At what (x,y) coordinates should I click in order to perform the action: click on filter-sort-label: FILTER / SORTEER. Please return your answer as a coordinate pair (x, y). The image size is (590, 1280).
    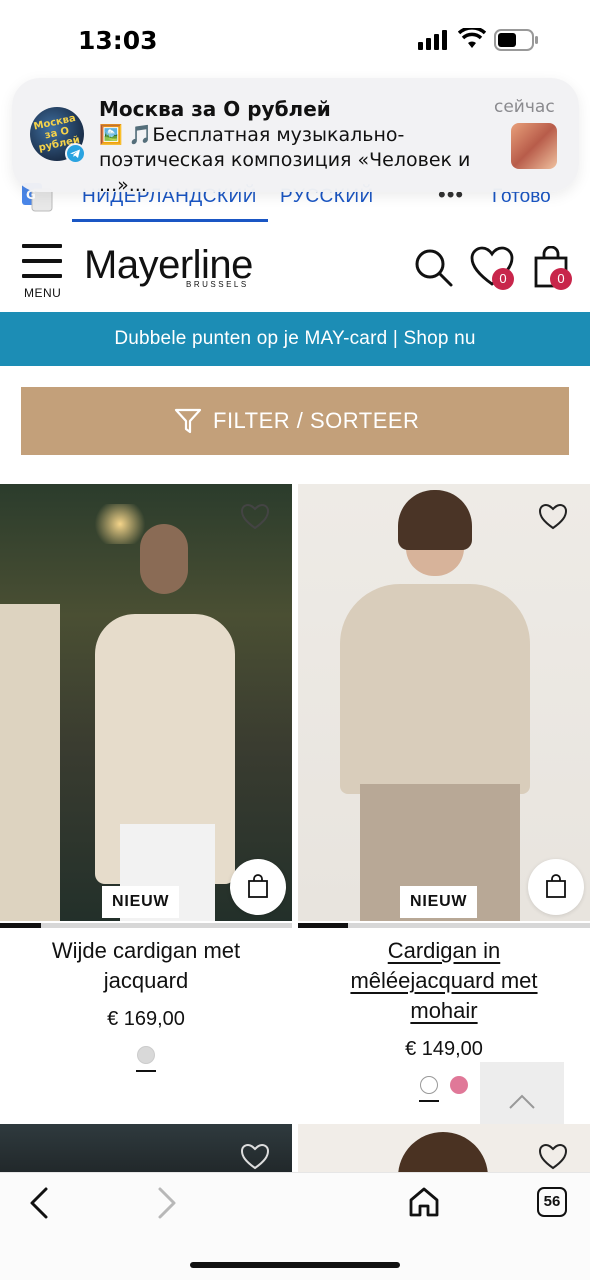
    Looking at the image, I should click on (316, 420).